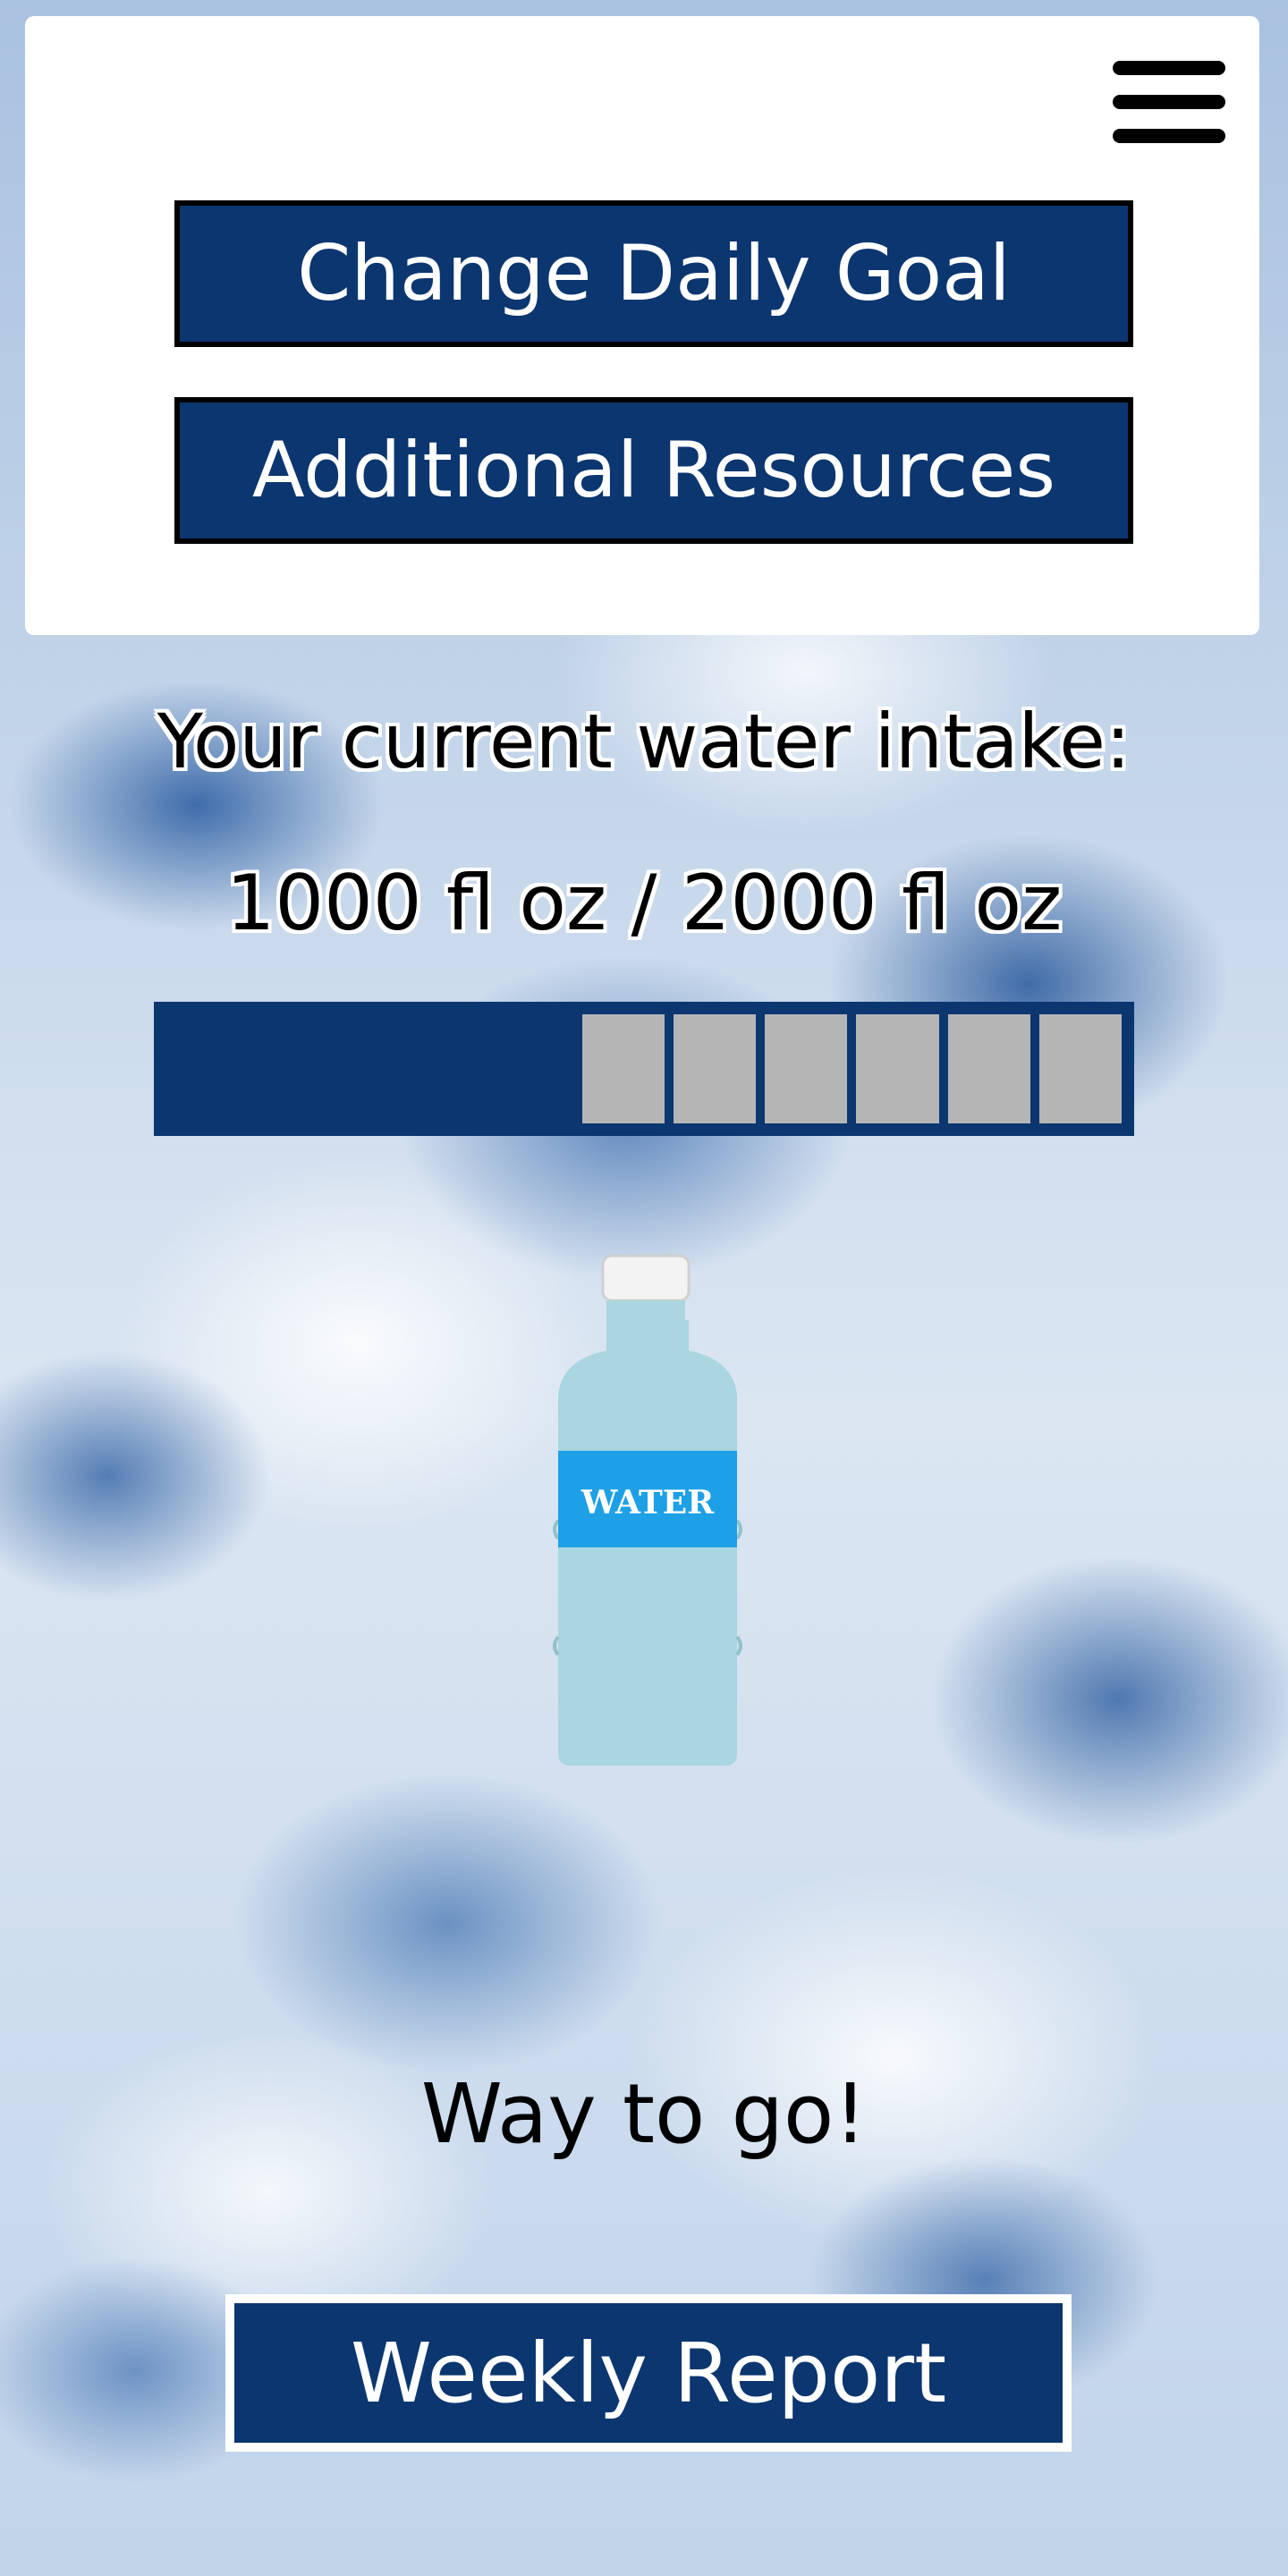 The height and width of the screenshot is (2576, 1288). I want to click on intake-value: 1000 fl oz / 2000 fl oz, so click(644, 903).